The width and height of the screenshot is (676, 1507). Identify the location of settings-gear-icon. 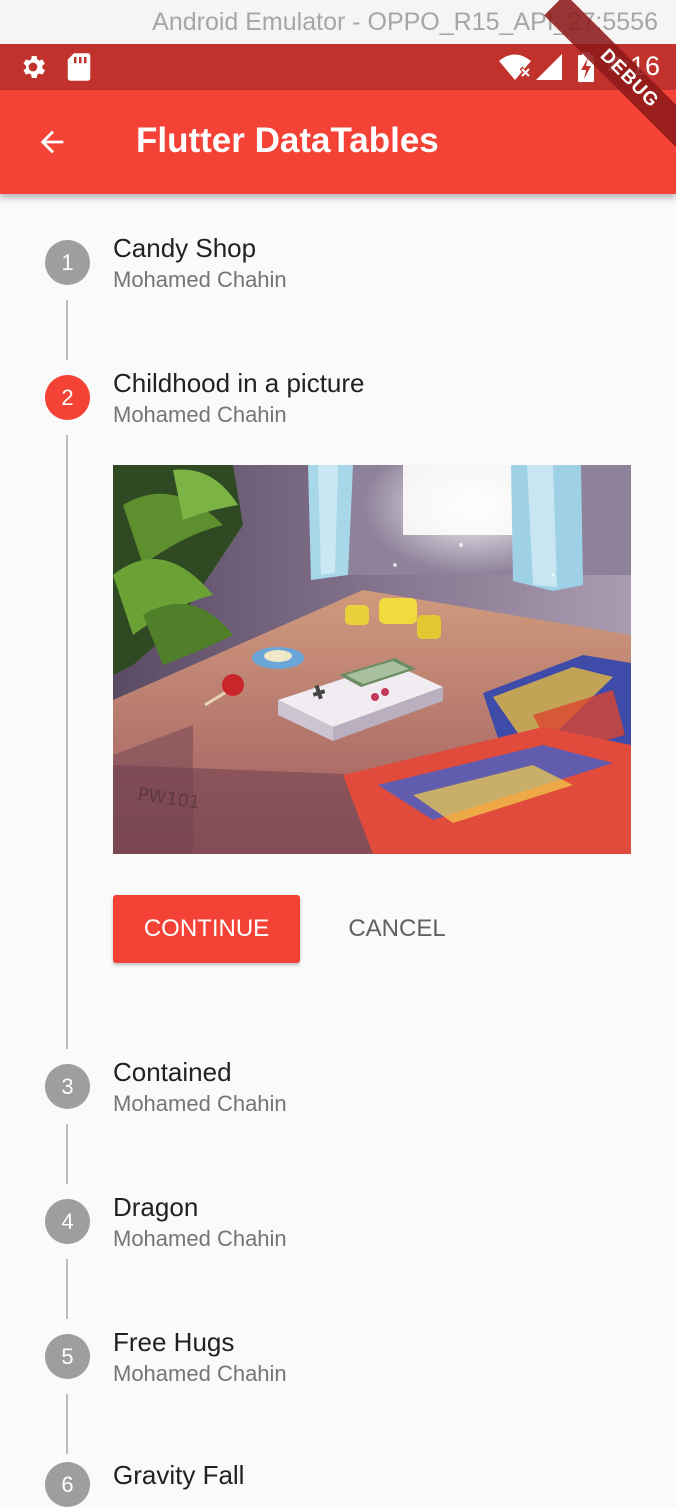
(34, 67).